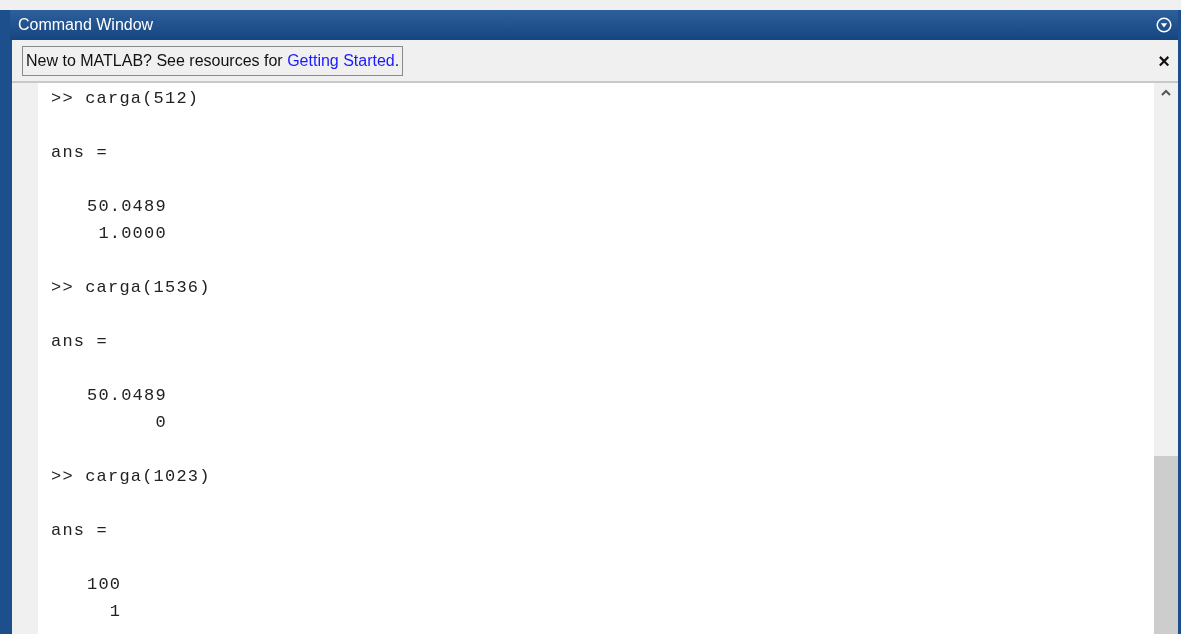 This screenshot has width=1181, height=634. Describe the element at coordinates (1166, 545) in the screenshot. I see `scrollbar-thumb` at that location.